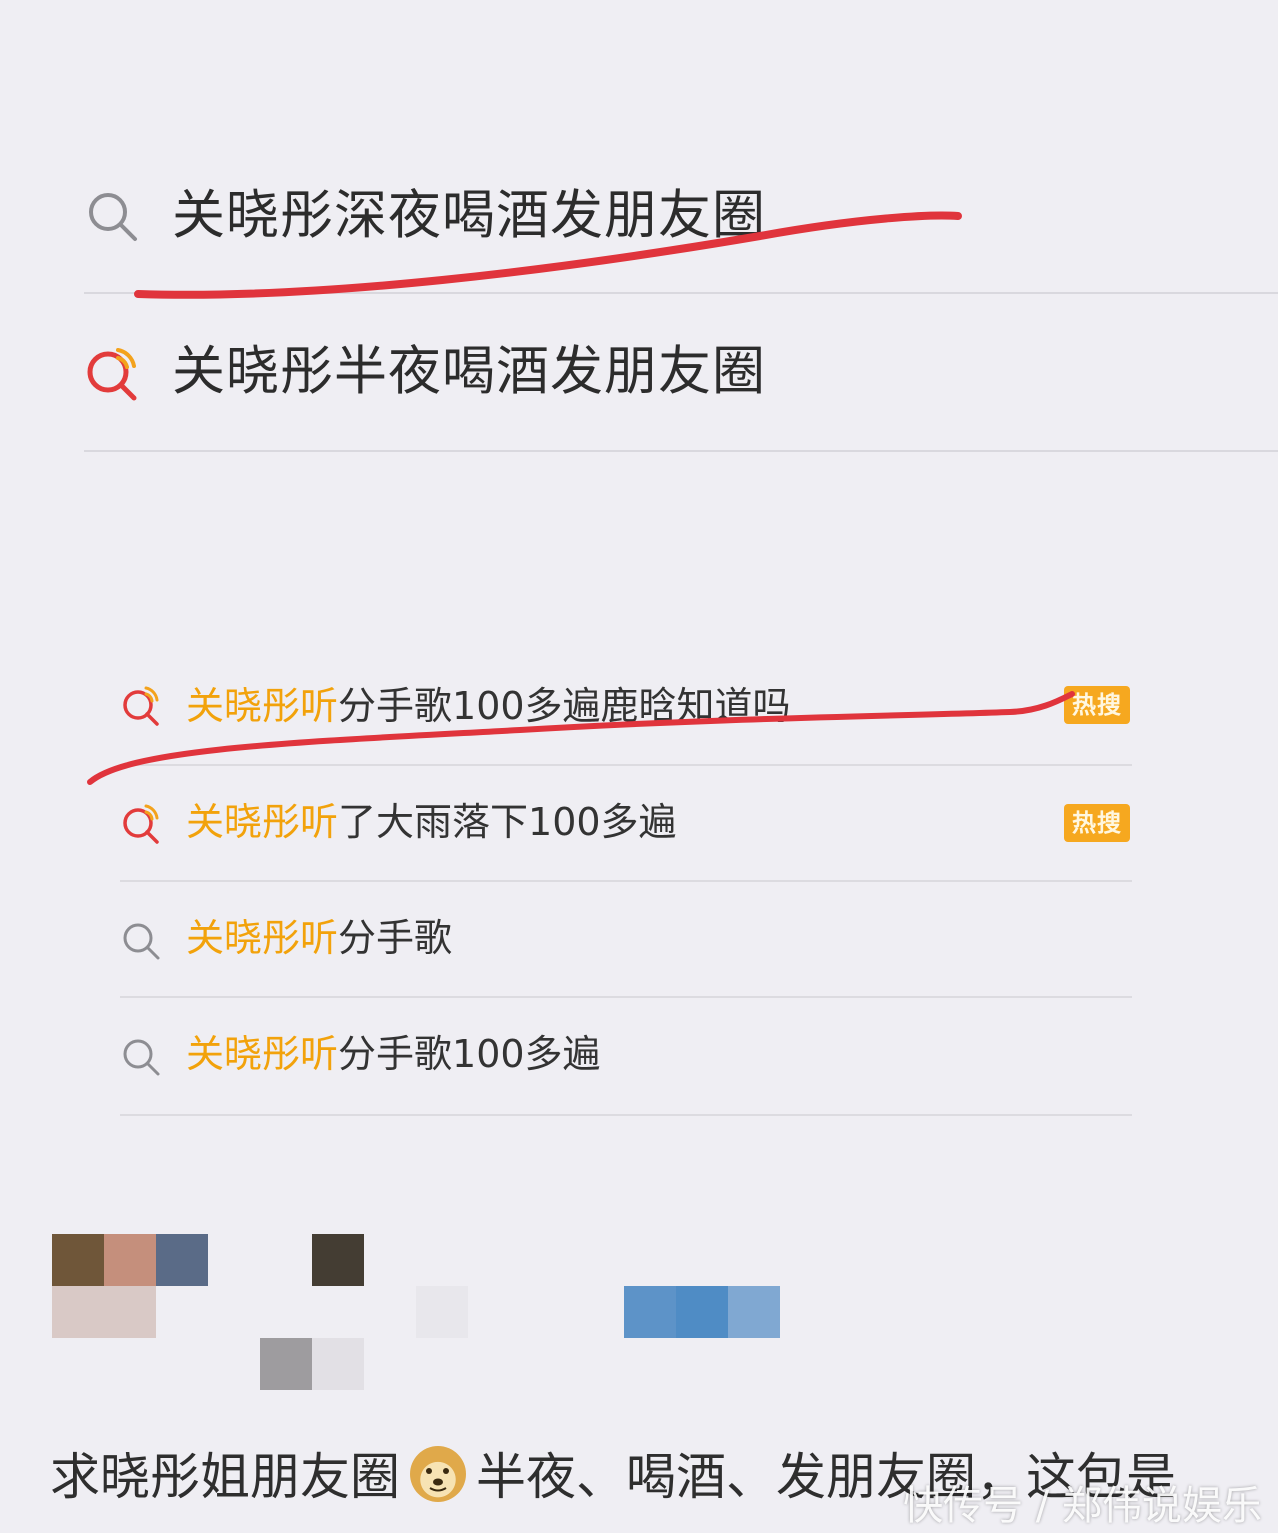  Describe the element at coordinates (507, 822) in the screenshot. I see `suggestion-rest: 了大雨落下100多遍` at that location.